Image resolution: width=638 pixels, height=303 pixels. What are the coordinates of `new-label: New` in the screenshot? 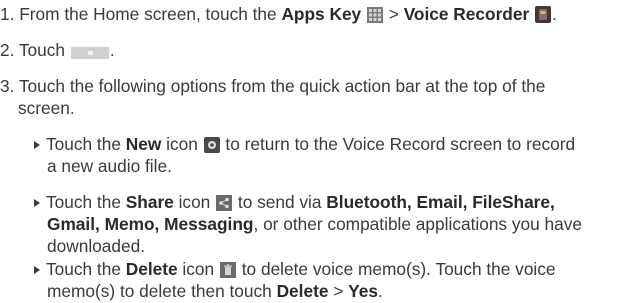 It's located at (143, 144).